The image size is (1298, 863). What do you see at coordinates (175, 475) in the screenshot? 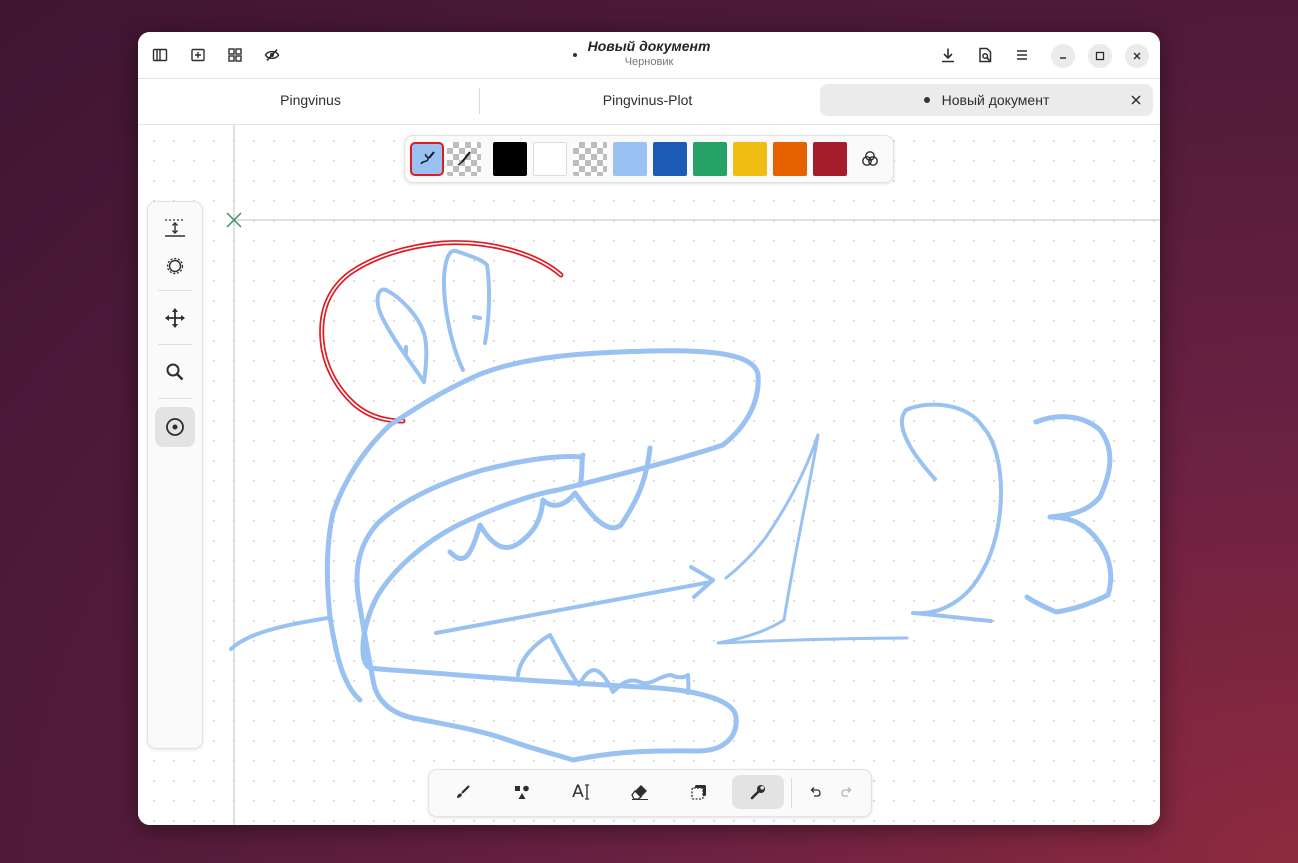
I see `canvas-sidebar` at bounding box center [175, 475].